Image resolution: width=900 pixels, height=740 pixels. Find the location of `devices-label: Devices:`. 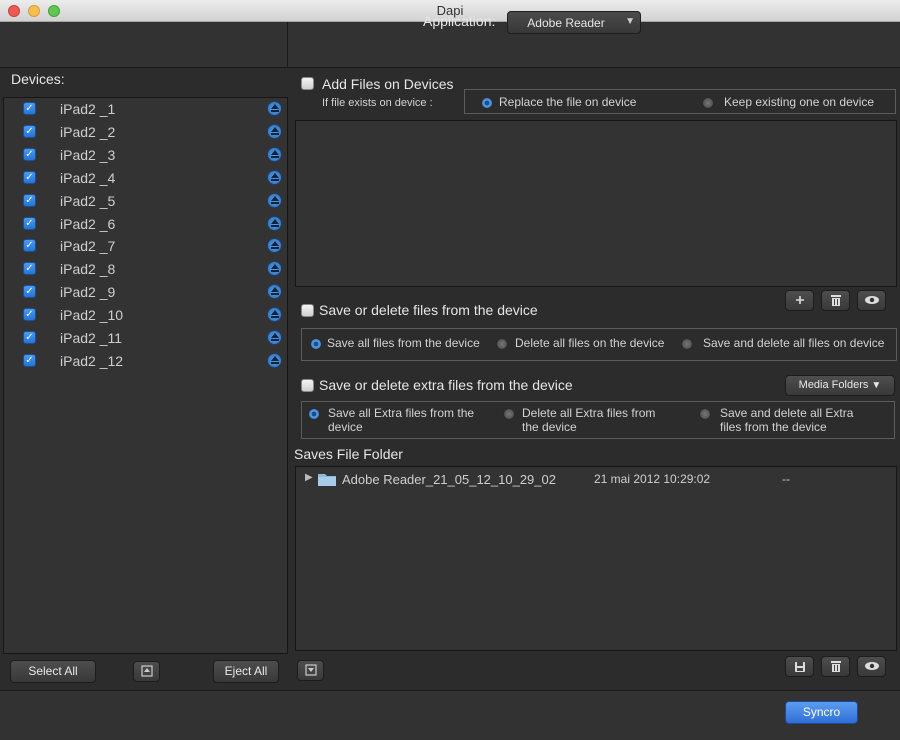

devices-label: Devices: is located at coordinates (38, 79).